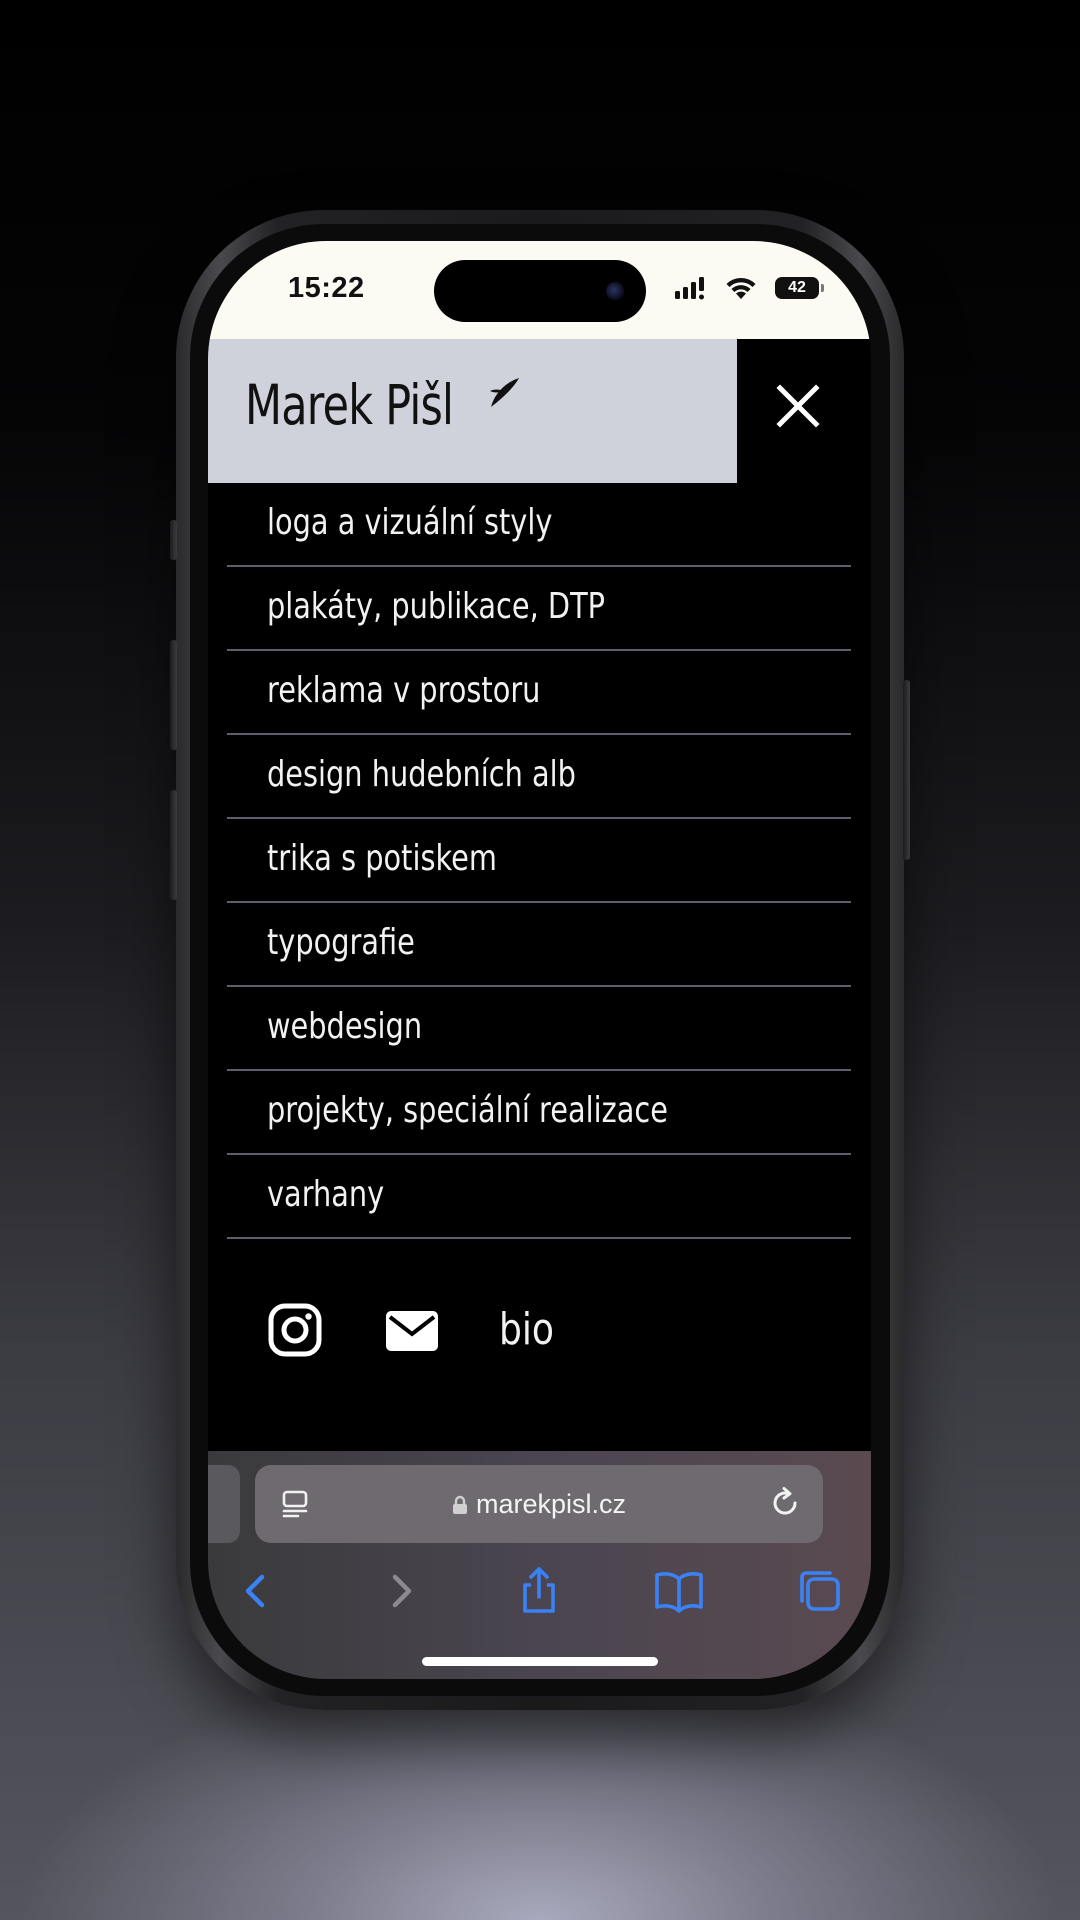  What do you see at coordinates (344, 1026) in the screenshot?
I see `menu-item-label: webdesign` at bounding box center [344, 1026].